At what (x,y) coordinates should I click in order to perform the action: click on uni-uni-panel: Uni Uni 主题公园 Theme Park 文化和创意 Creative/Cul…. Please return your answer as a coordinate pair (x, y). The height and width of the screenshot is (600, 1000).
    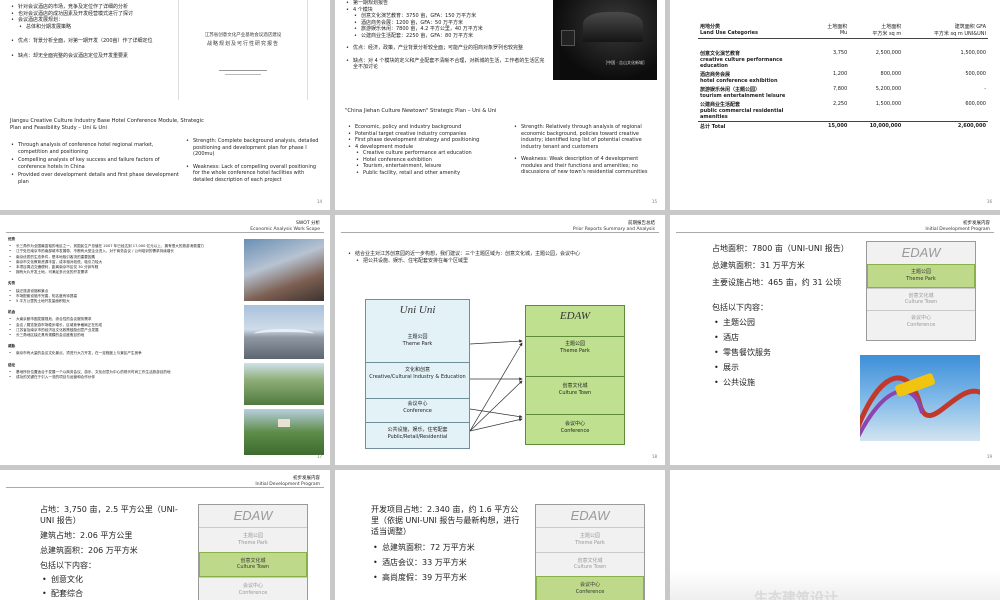
    Looking at the image, I should click on (417, 374).